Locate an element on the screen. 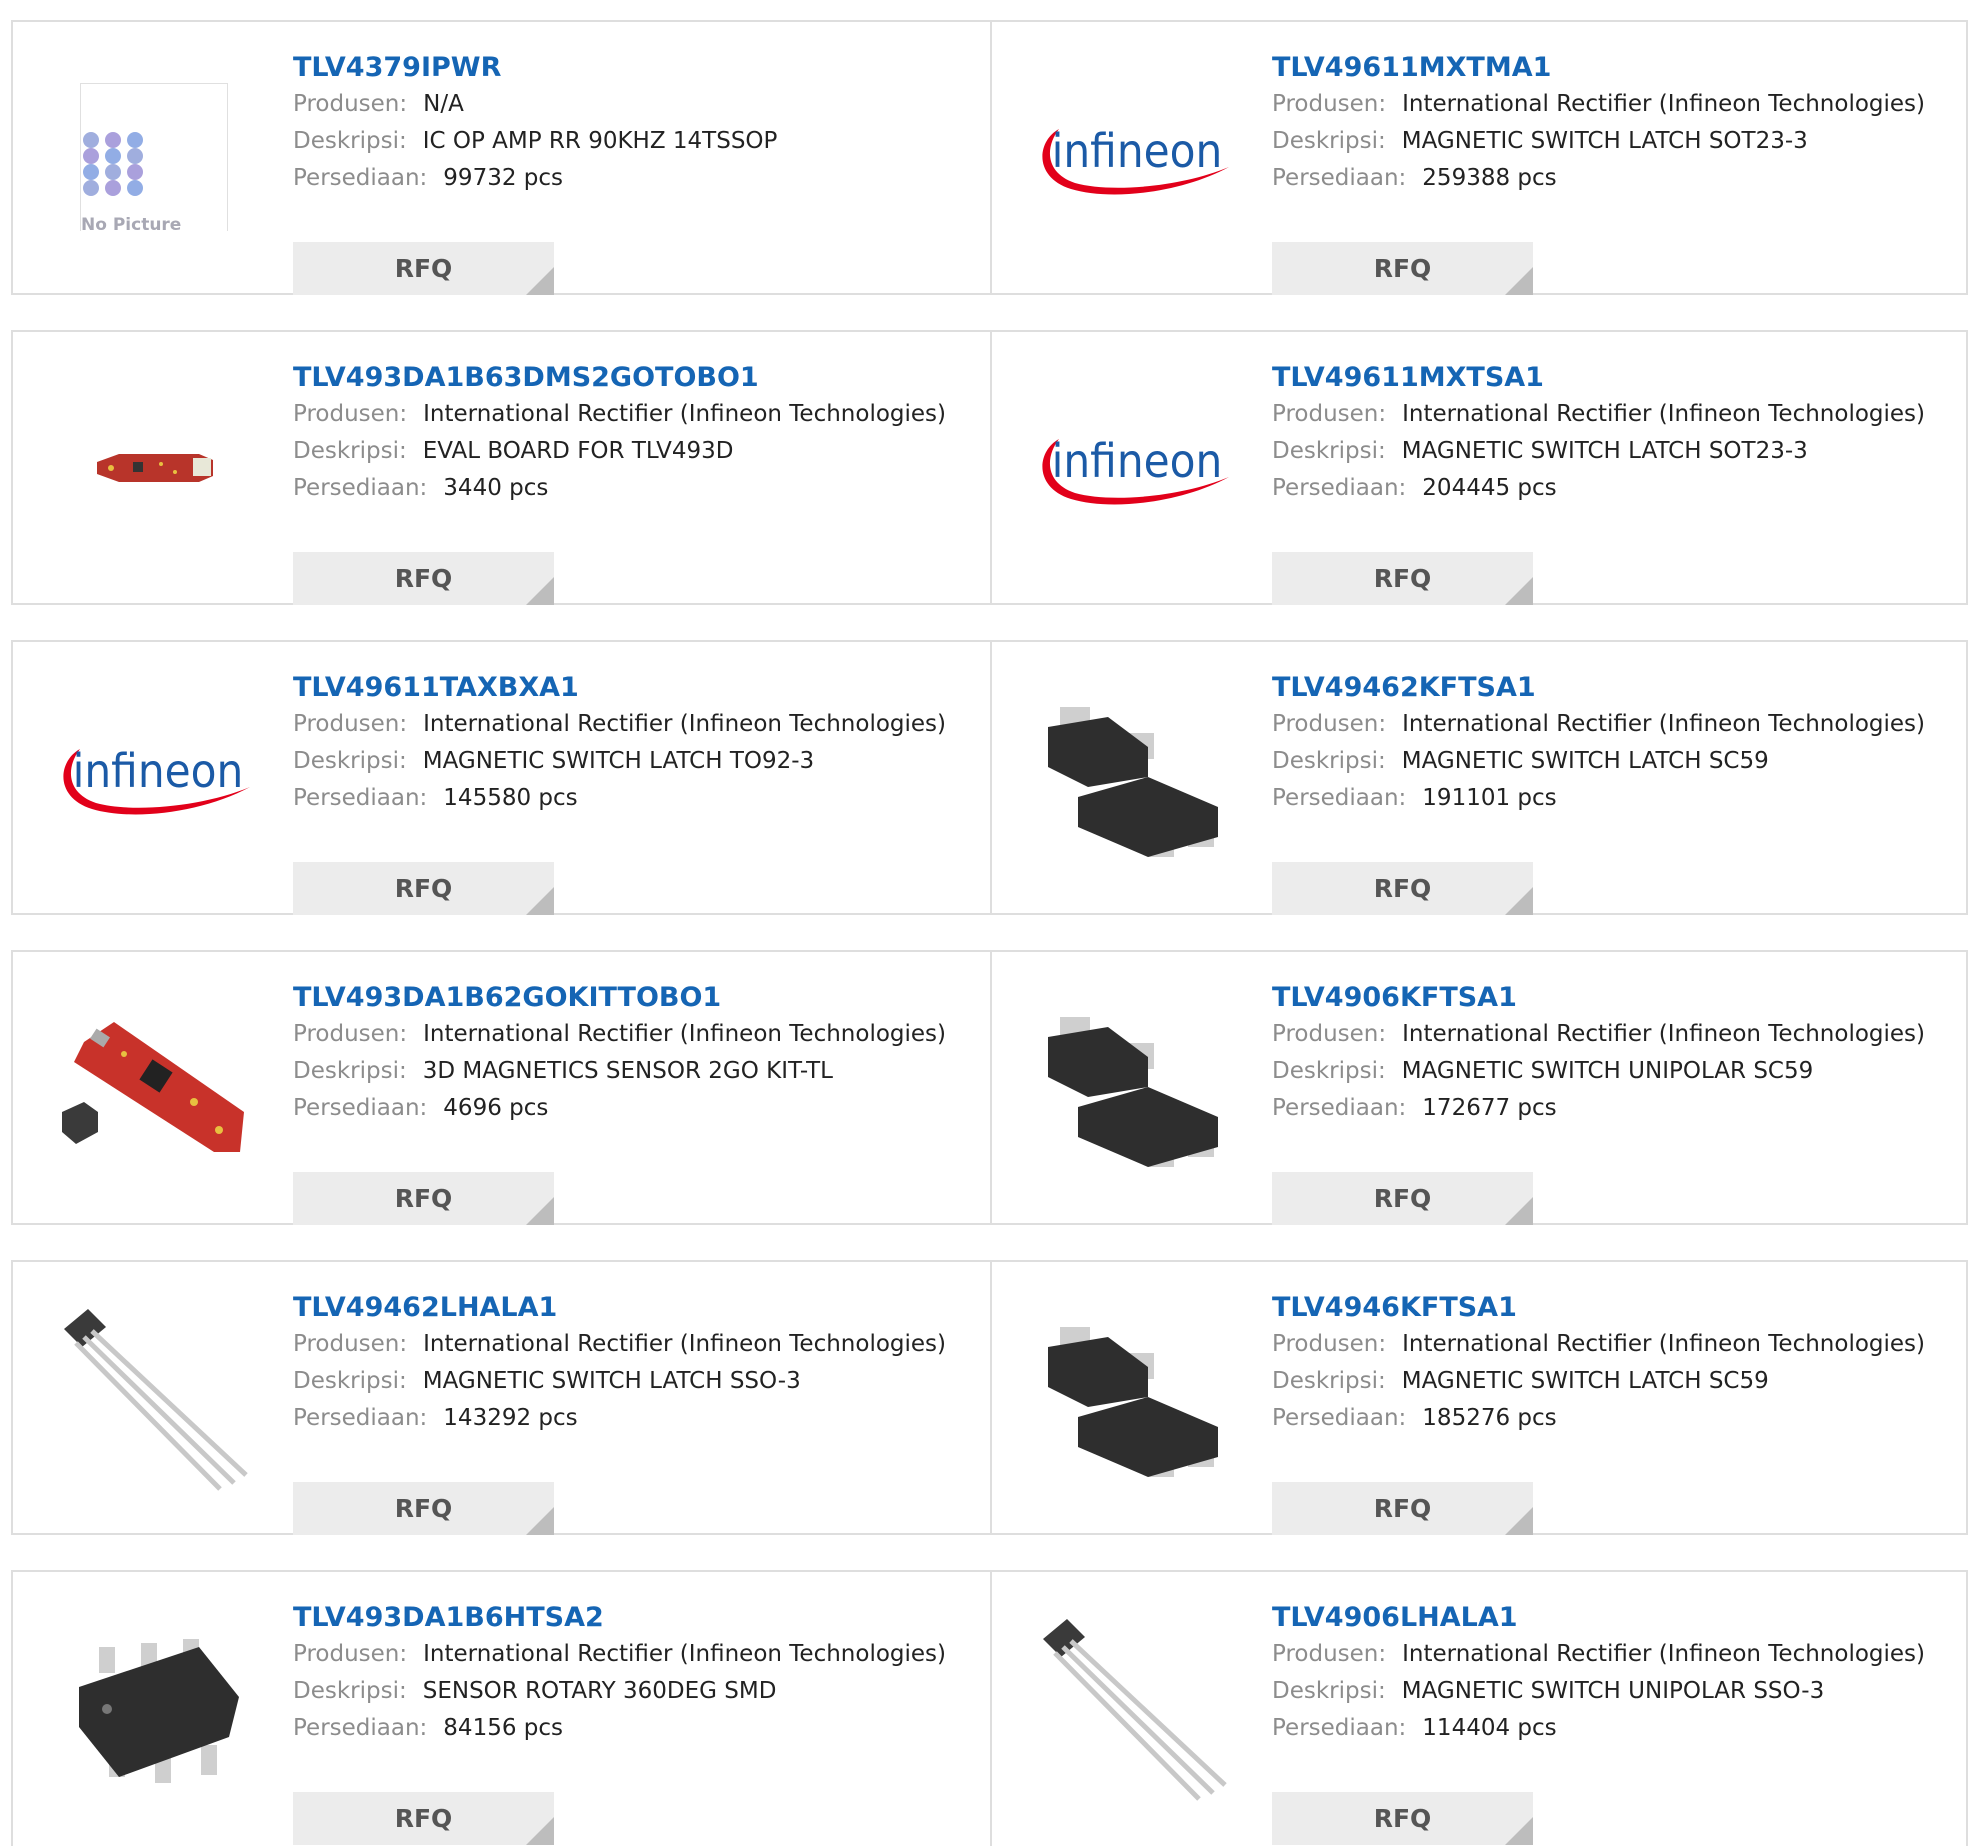 Image resolution: width=1974 pixels, height=1847 pixels. part-number-link: TLV49611MXTSA1 is located at coordinates (1612, 378).